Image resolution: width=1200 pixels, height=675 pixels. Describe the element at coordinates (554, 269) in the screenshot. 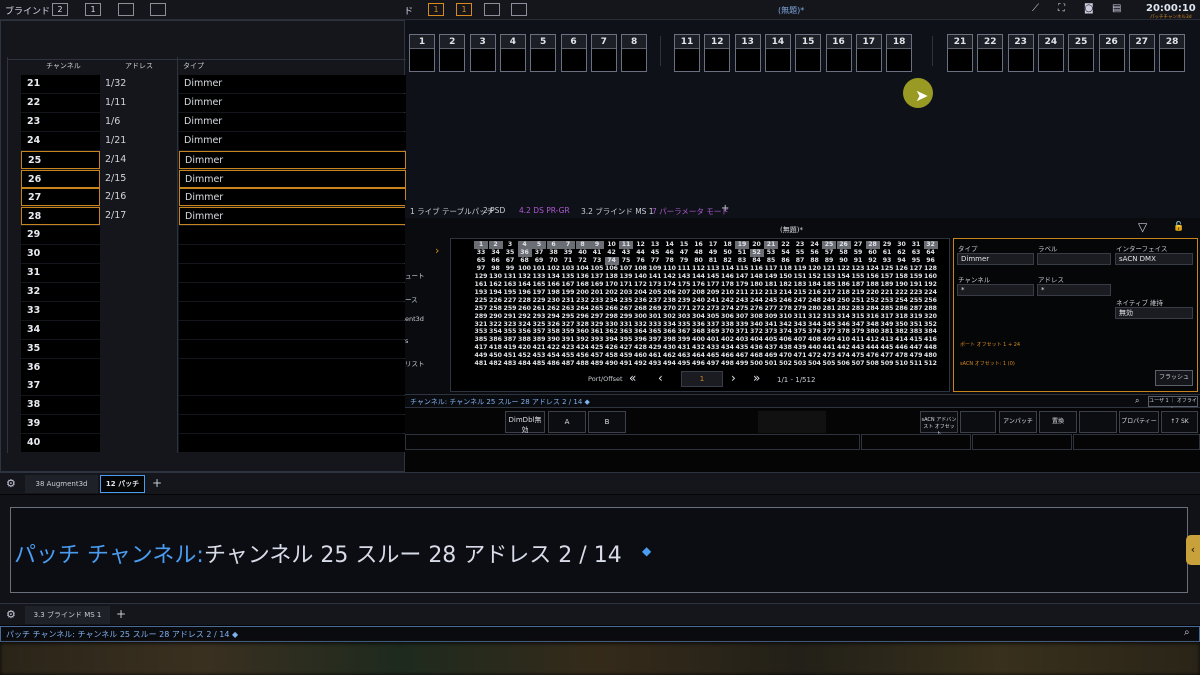

I see `dmx-address-cell: 102` at that location.